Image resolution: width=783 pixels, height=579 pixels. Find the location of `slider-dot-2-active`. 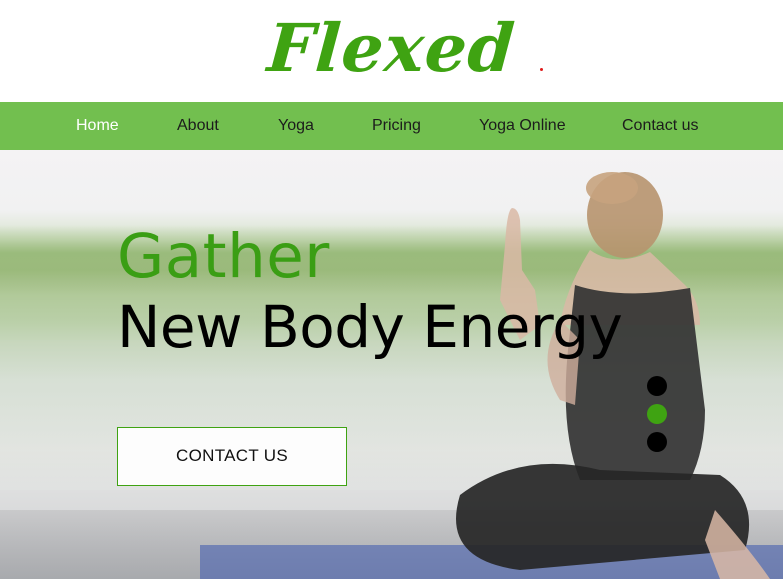

slider-dot-2-active is located at coordinates (657, 414).